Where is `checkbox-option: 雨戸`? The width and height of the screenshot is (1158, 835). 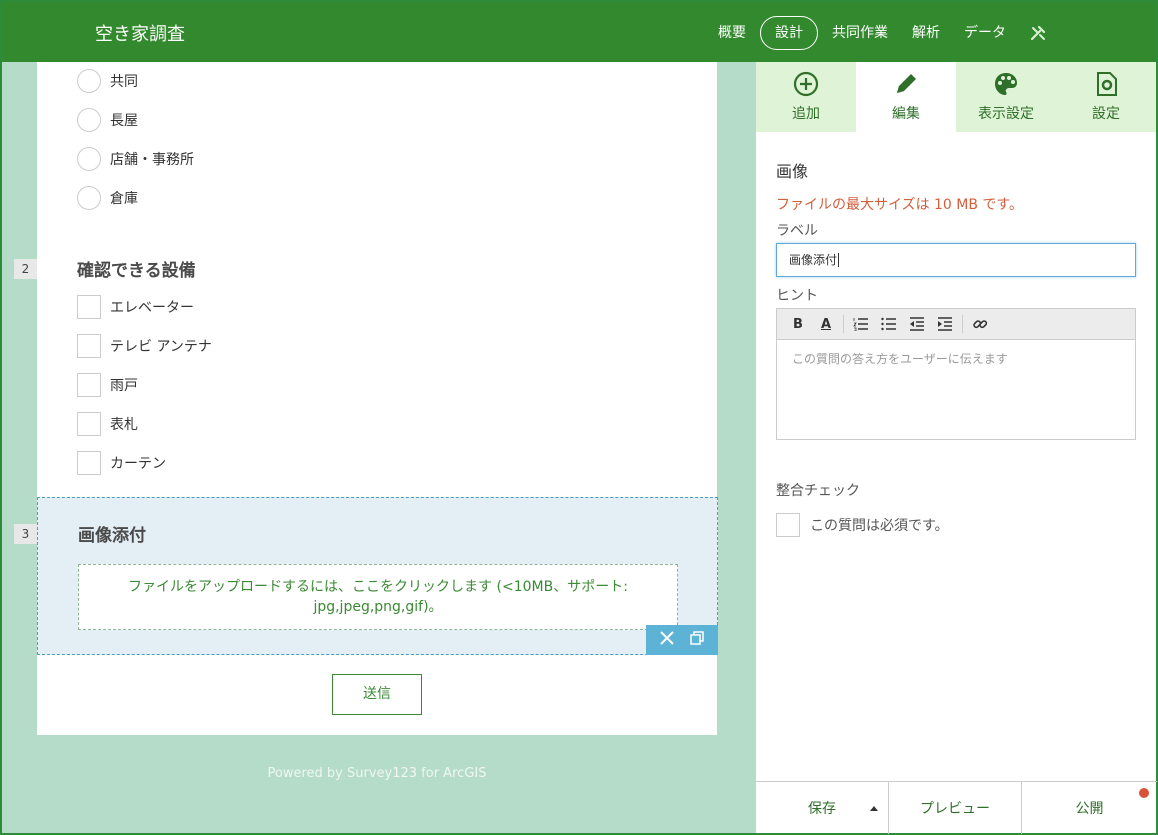 checkbox-option: 雨戸 is located at coordinates (107, 385).